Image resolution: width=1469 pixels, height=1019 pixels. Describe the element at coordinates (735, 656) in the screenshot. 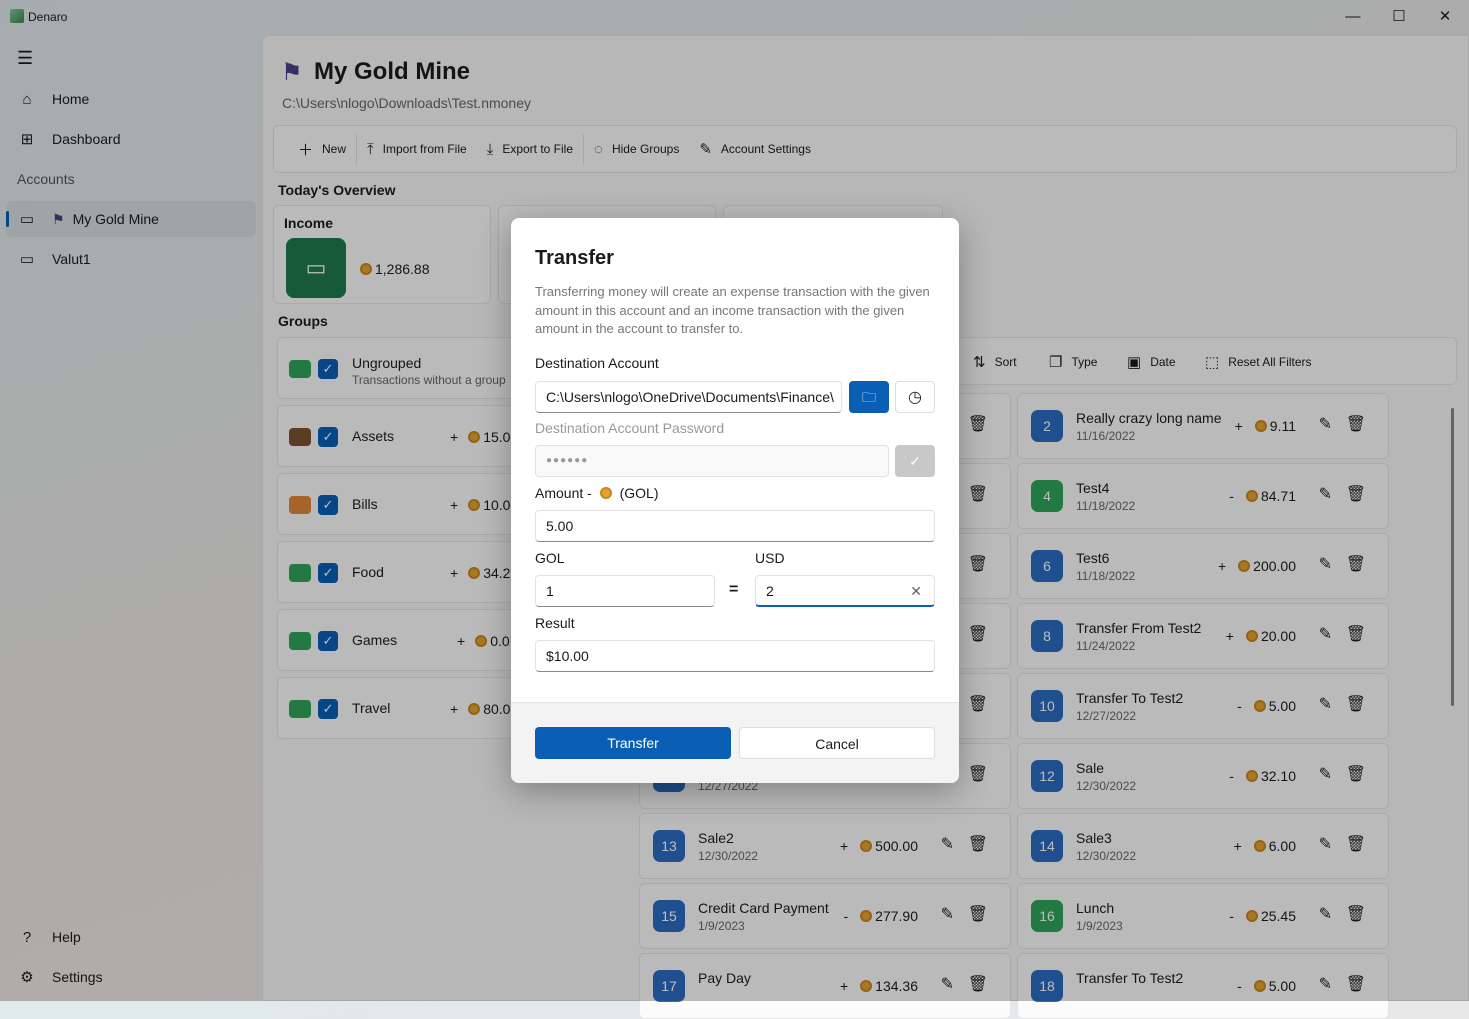

I see `result-field: $10.00` at that location.